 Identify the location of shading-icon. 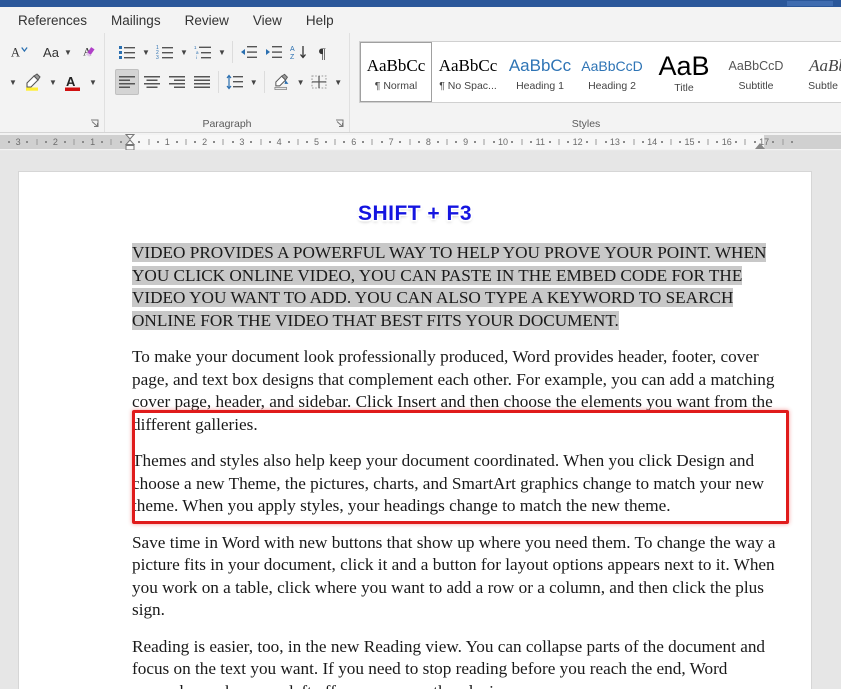
(281, 82).